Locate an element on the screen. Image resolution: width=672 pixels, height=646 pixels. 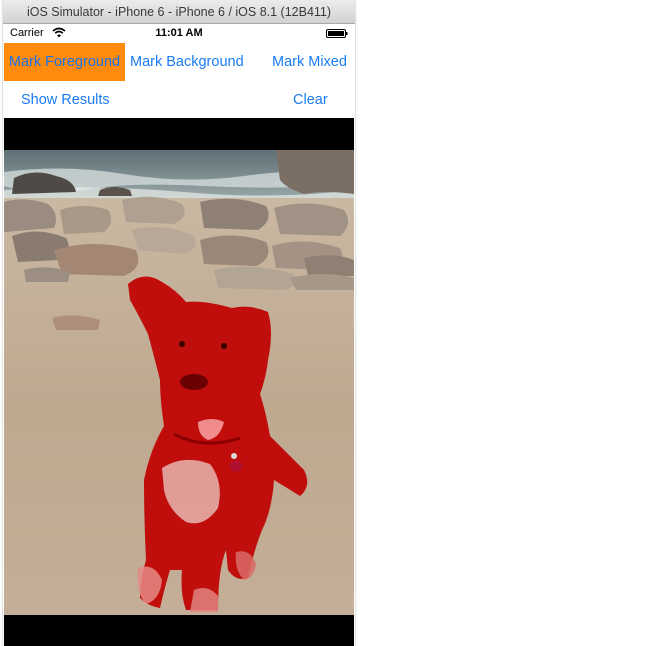
mark-foreground-button: Mark Foreground is located at coordinates (64, 62).